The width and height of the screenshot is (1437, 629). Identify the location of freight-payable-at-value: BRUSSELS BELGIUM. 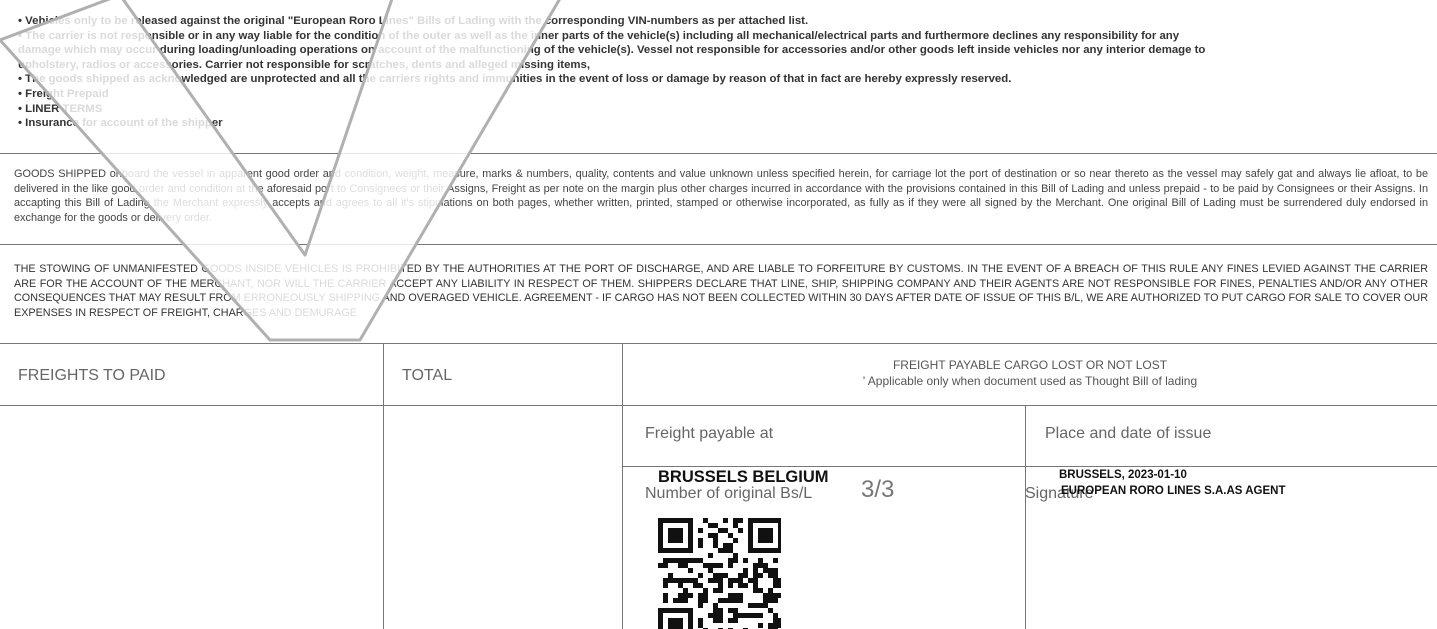
(743, 477).